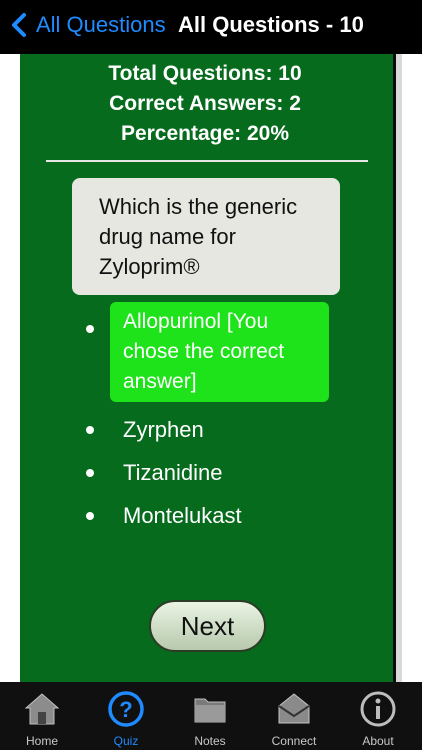  Describe the element at coordinates (294, 741) in the screenshot. I see `tab-label: Connect` at that location.